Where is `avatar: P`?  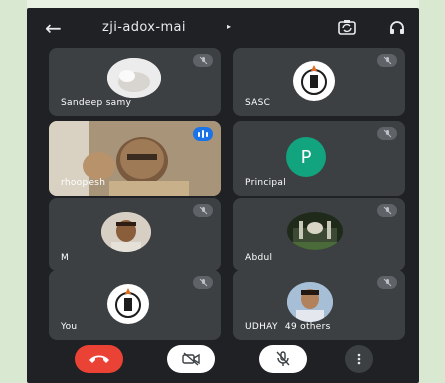
avatar: P is located at coordinates (306, 157).